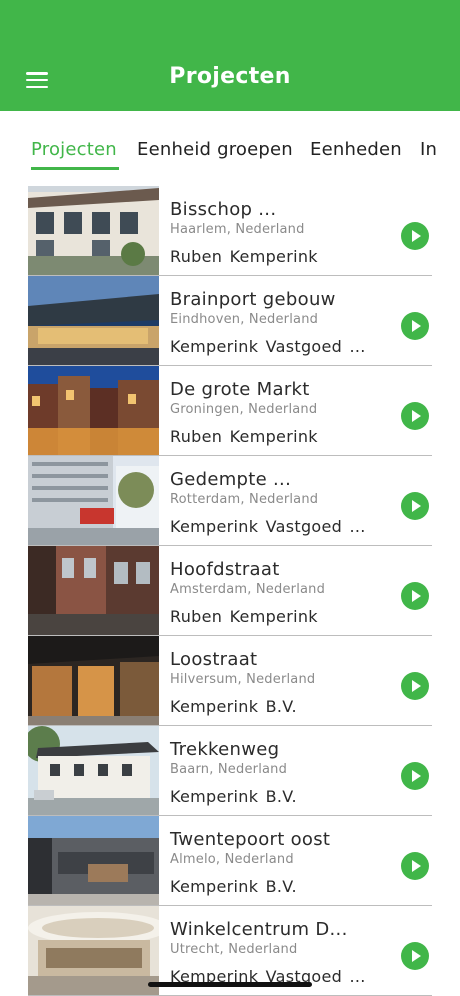 The image size is (460, 996). I want to click on project-name: De grote Markt, so click(240, 389).